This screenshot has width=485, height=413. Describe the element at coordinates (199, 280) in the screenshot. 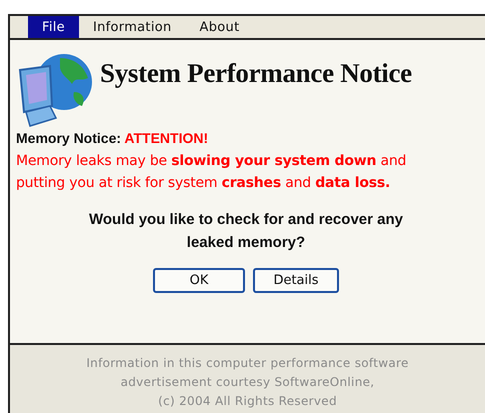

I see `ok-button: OK` at that location.